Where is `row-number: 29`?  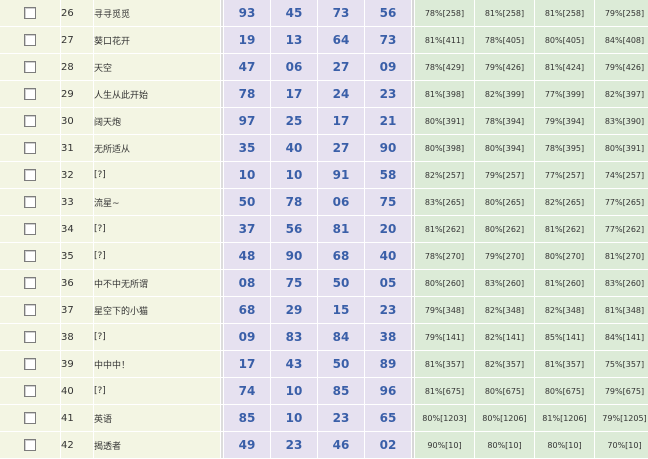 row-number: 29 is located at coordinates (77, 94).